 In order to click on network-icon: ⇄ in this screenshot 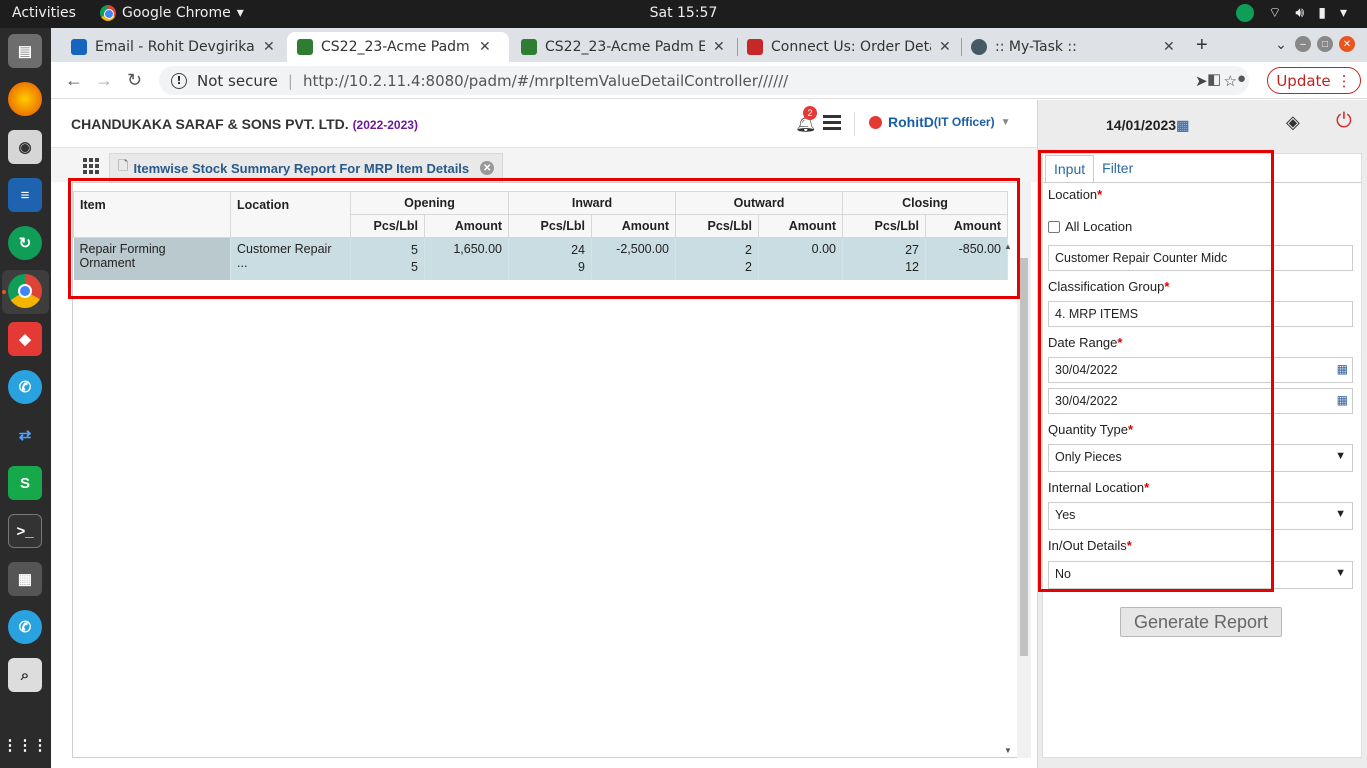, I will do `click(25, 435)`.